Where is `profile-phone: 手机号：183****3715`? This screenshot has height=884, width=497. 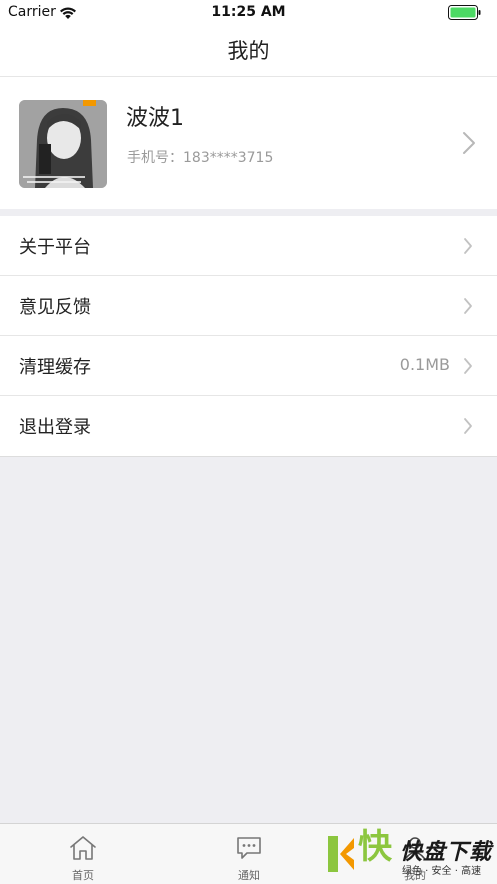 profile-phone: 手机号：183****3715 is located at coordinates (200, 158).